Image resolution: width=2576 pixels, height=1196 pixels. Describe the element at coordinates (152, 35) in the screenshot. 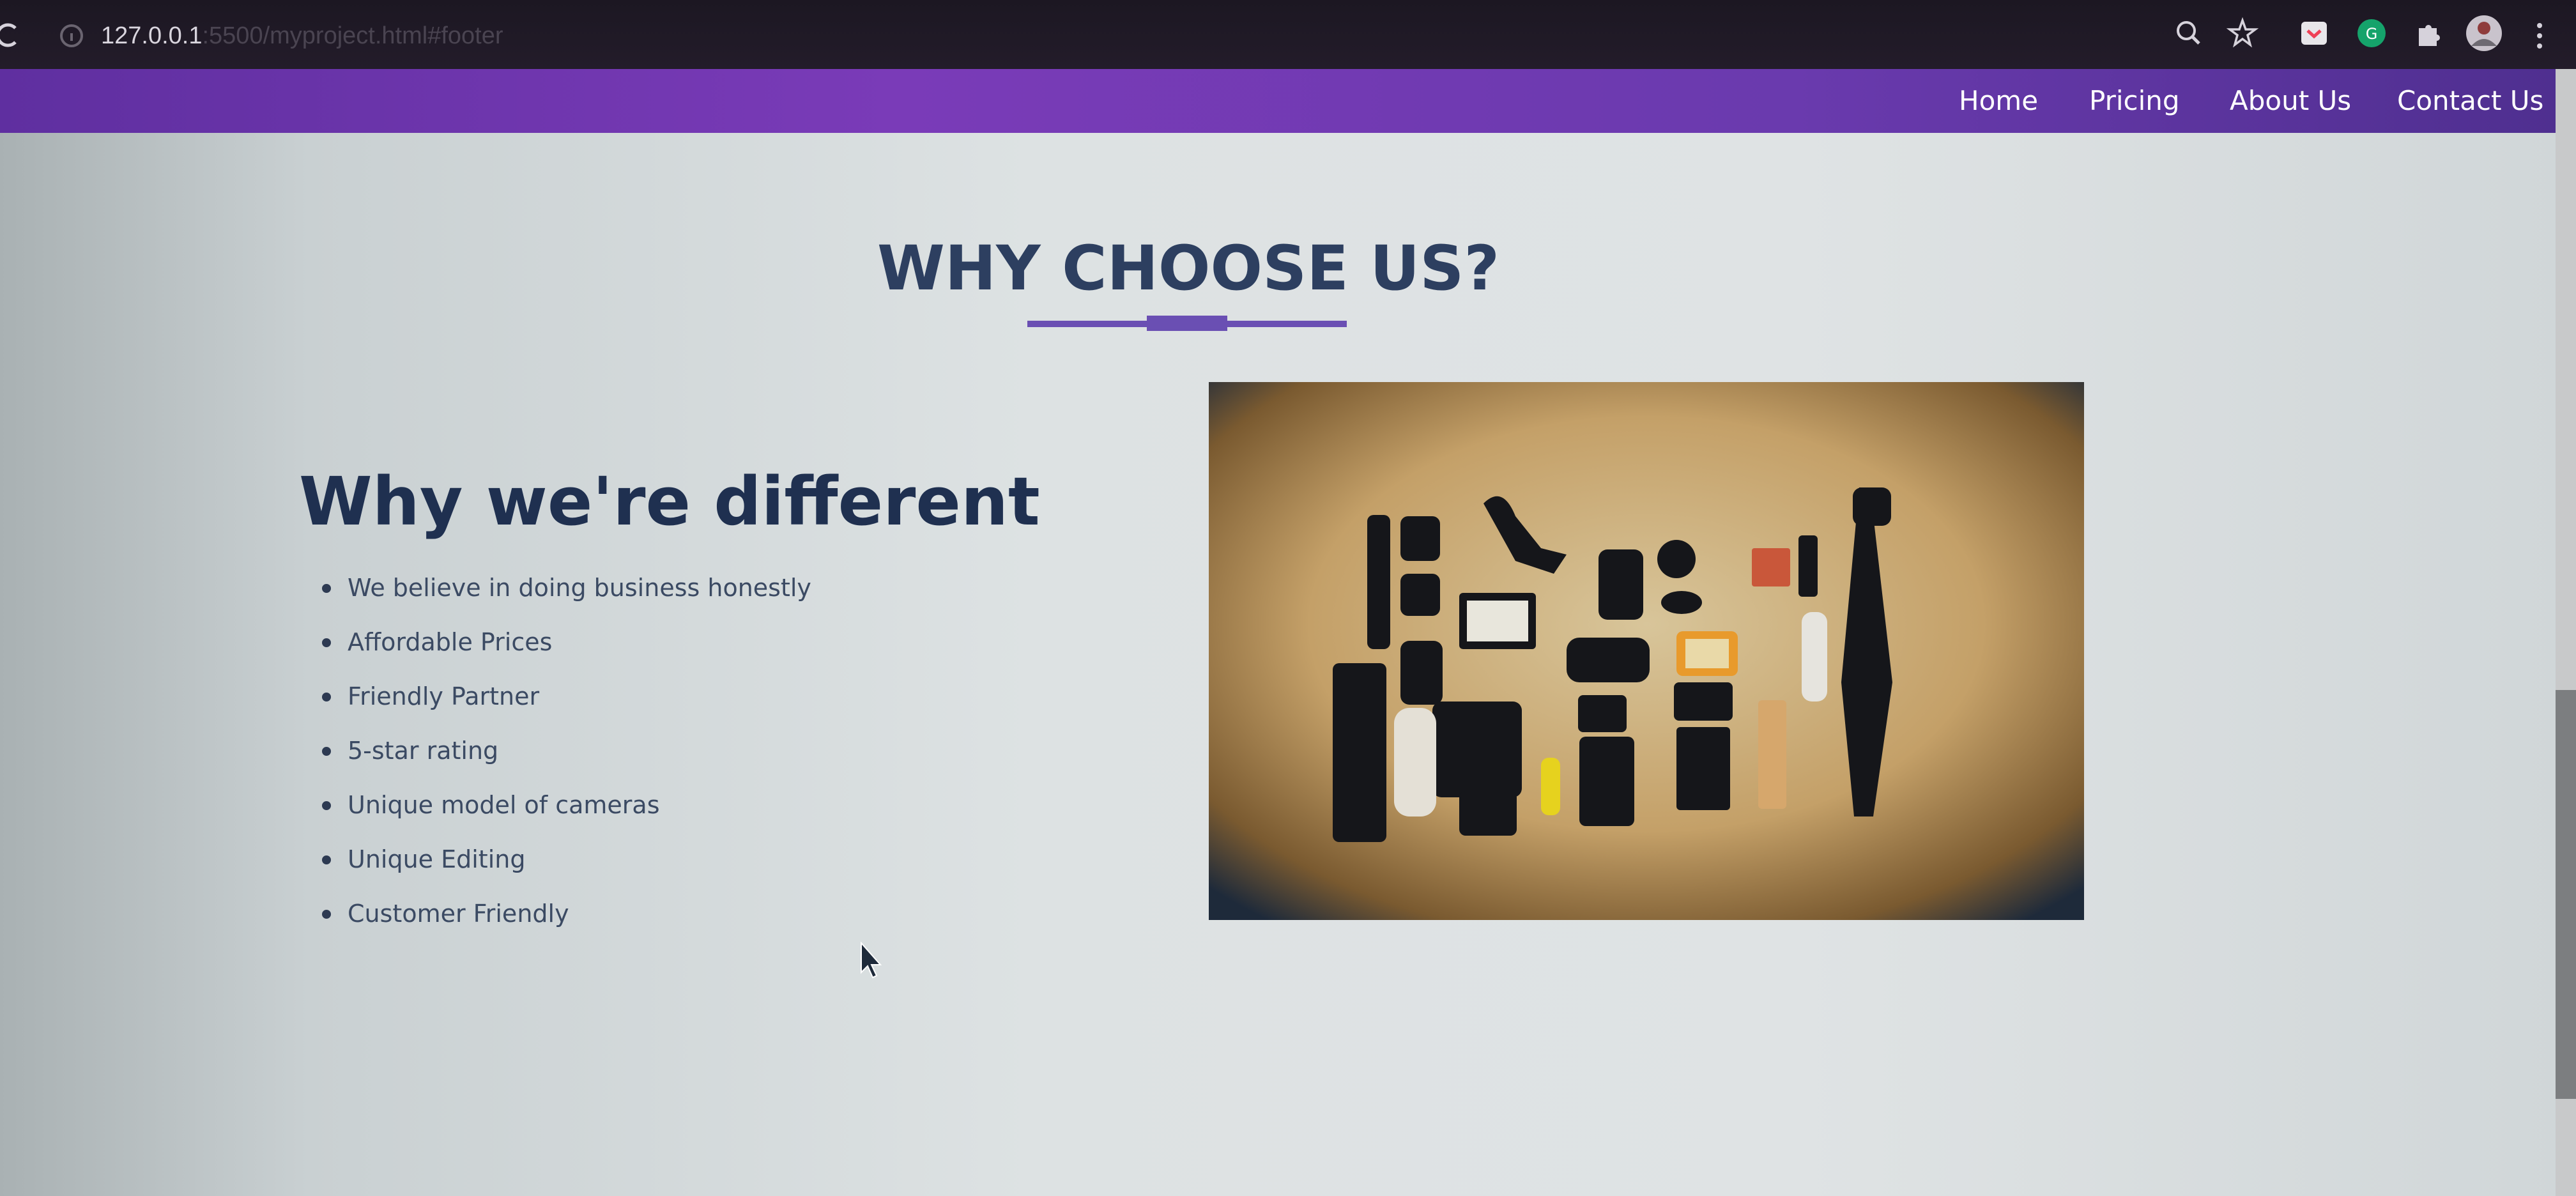

I see `url-host: 127.0.0.1` at that location.